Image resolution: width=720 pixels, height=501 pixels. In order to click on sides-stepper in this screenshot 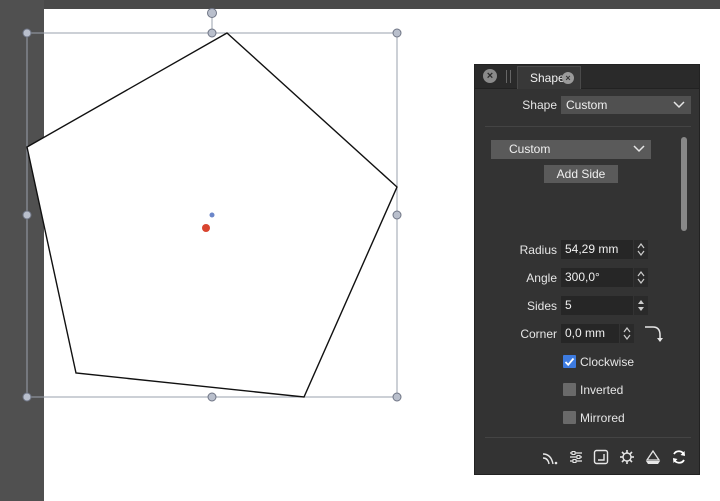, I will do `click(641, 305)`.